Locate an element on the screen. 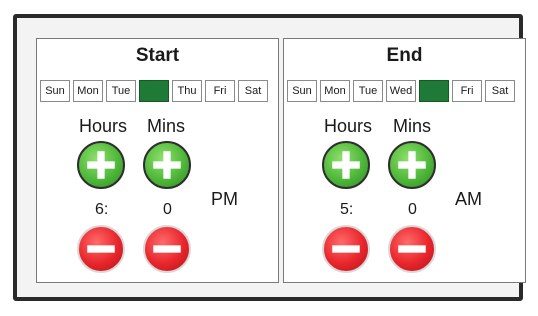 The height and width of the screenshot is (316, 538). end-day-selector: Sun Mon Tue Wed Thu Fri Sat is located at coordinates (404, 91).